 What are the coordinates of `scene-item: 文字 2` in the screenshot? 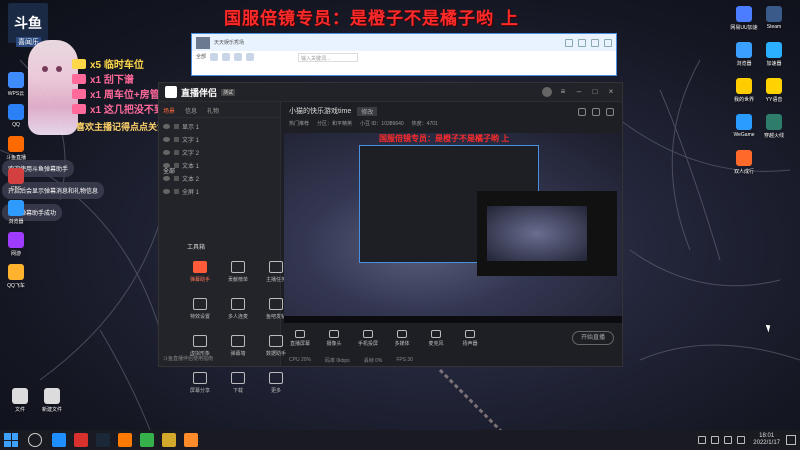 It's located at (219, 152).